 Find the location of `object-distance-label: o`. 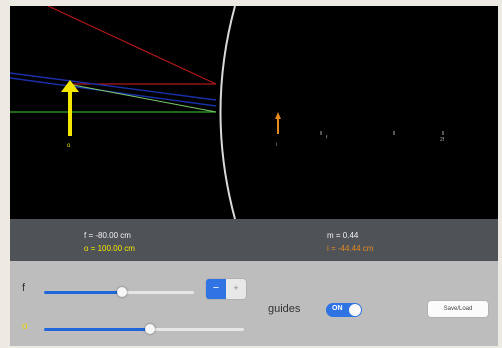

object-distance-label: o is located at coordinates (25, 326).